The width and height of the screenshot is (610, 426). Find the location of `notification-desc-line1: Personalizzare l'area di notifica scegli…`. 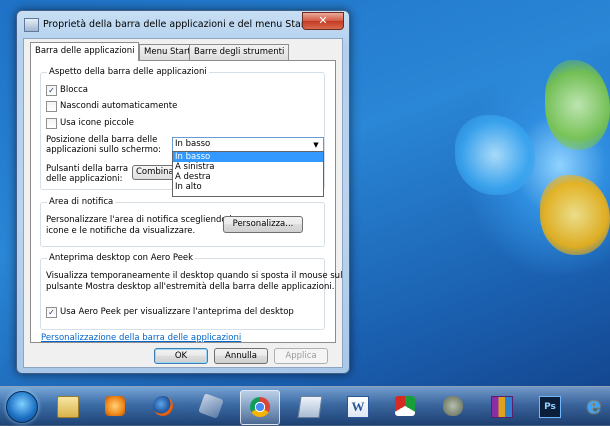

notification-desc-line1: Personalizzare l'area di notifica scegli… is located at coordinates (141, 220).